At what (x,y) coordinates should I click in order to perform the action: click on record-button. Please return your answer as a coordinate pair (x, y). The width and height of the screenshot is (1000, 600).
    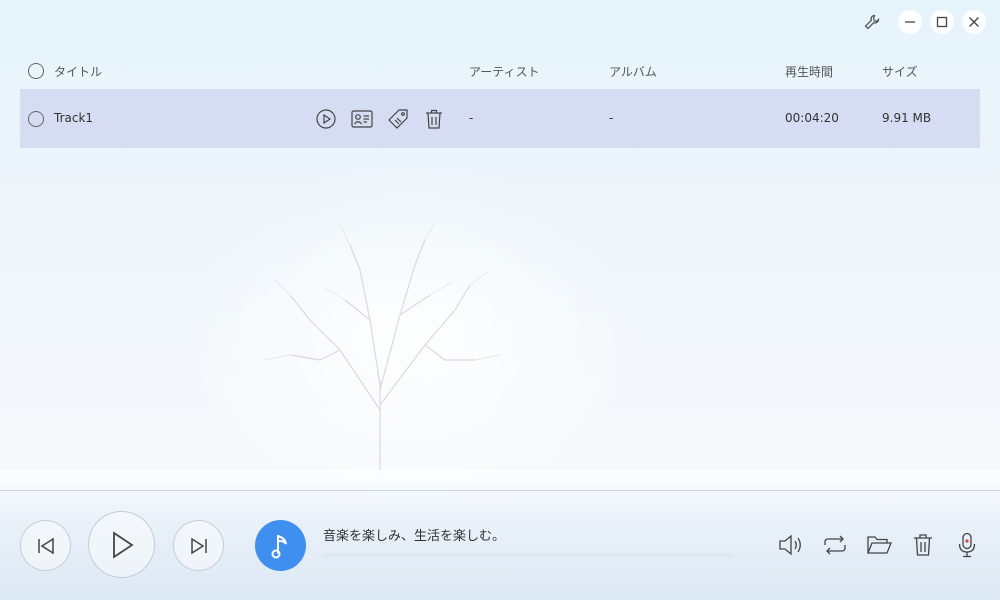
    Looking at the image, I should click on (966, 544).